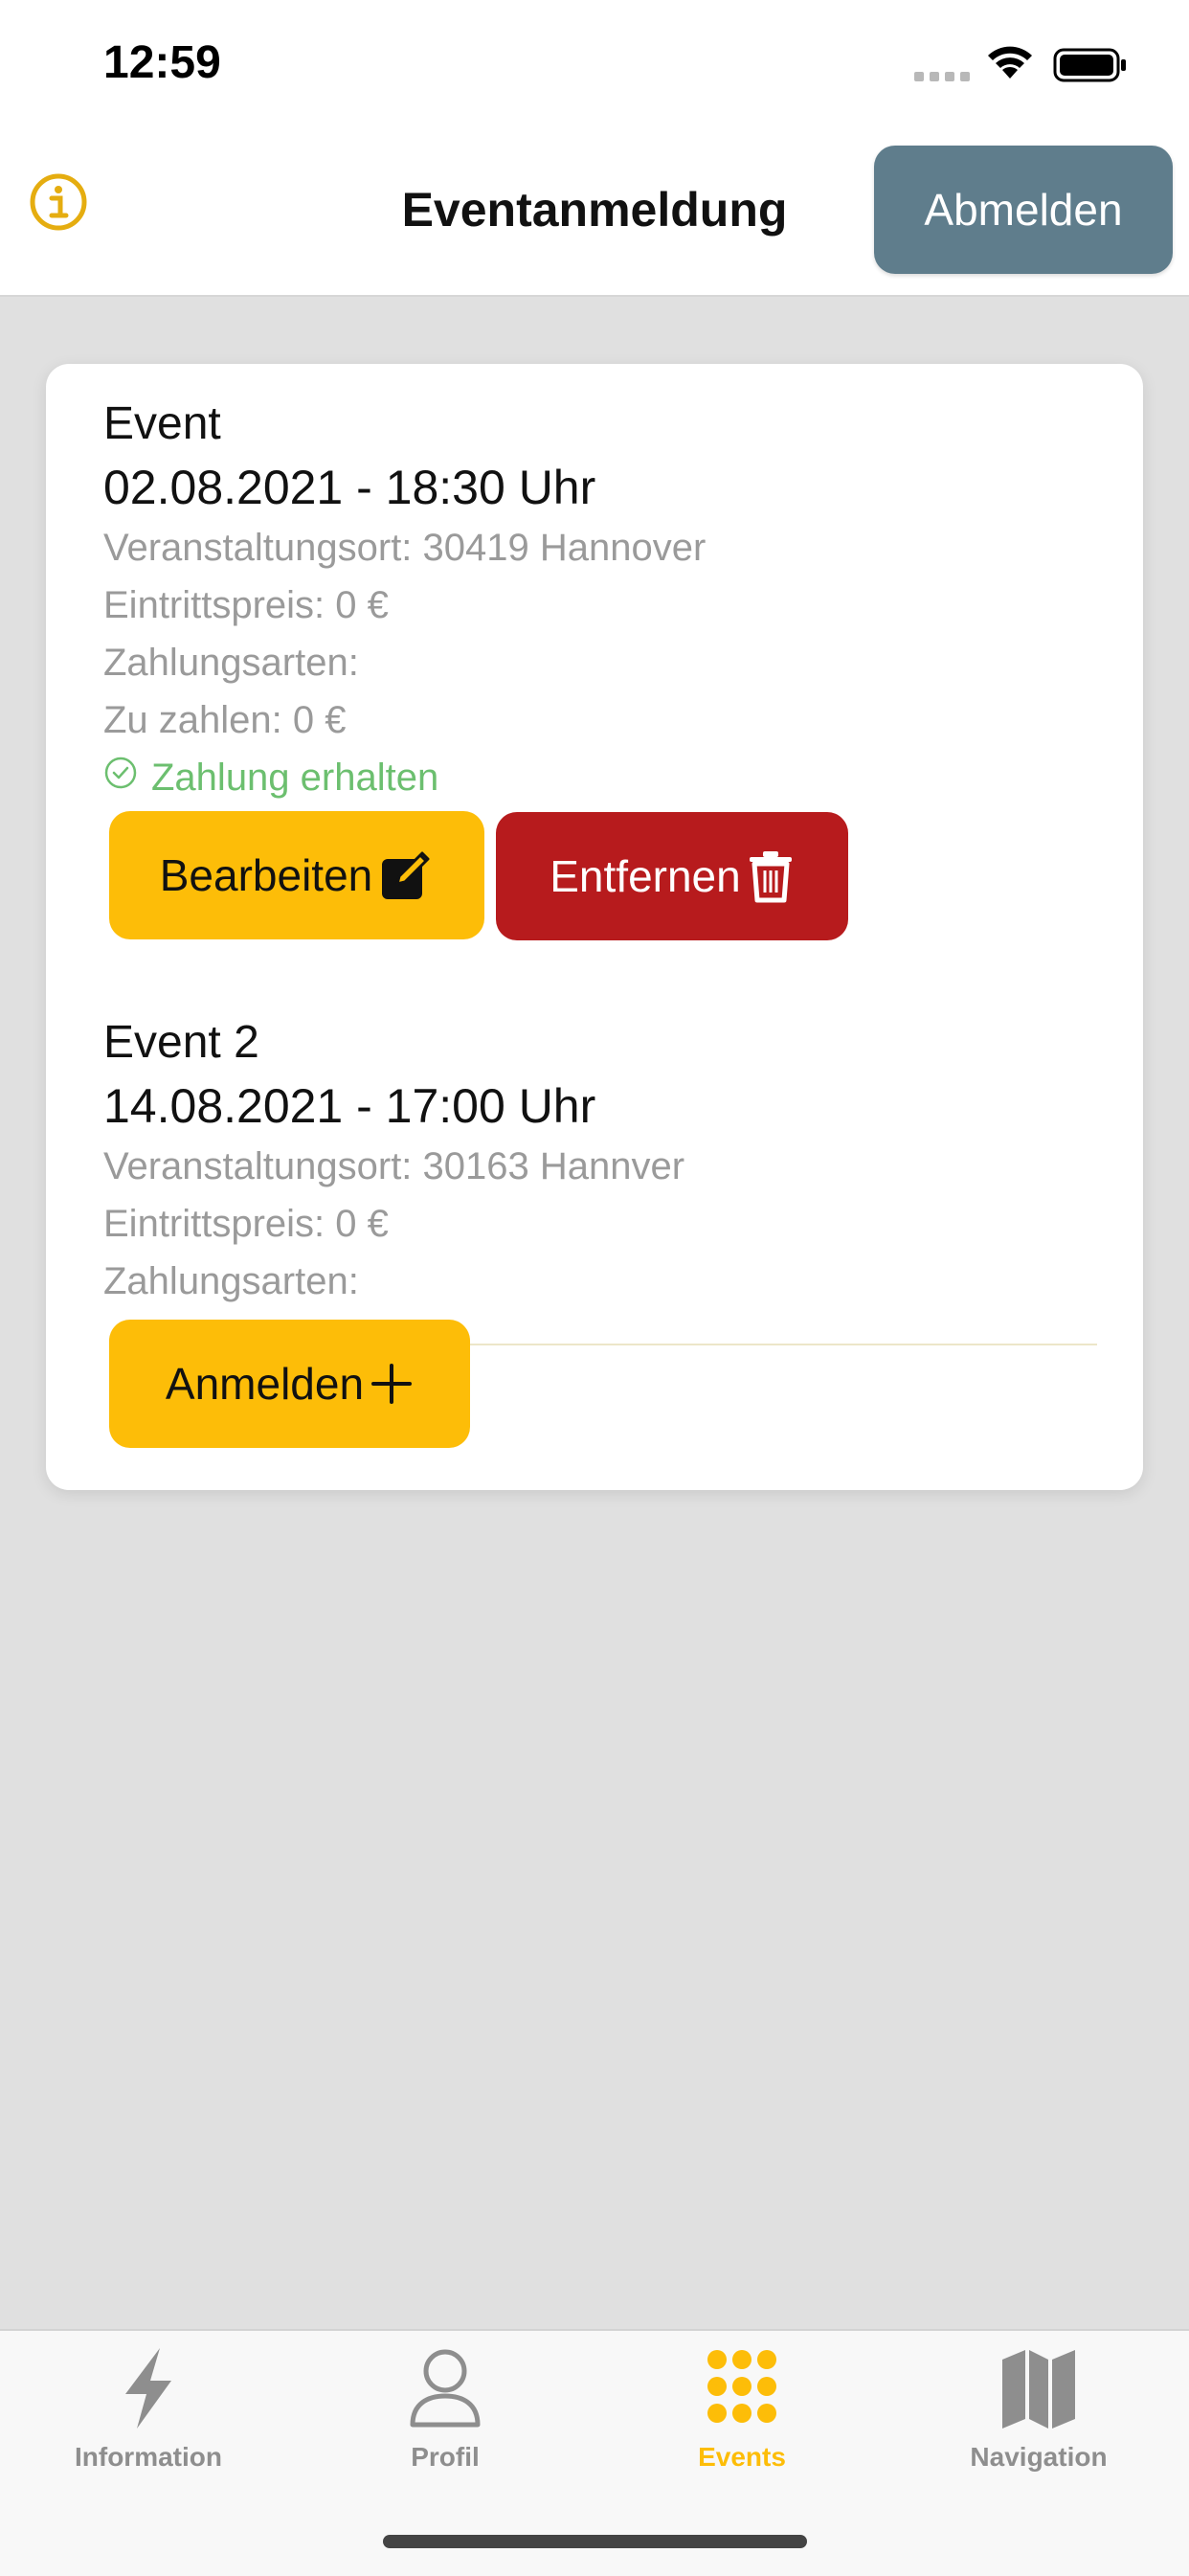 The image size is (1189, 2576). Describe the element at coordinates (1089, 65) in the screenshot. I see `battery-icon` at that location.